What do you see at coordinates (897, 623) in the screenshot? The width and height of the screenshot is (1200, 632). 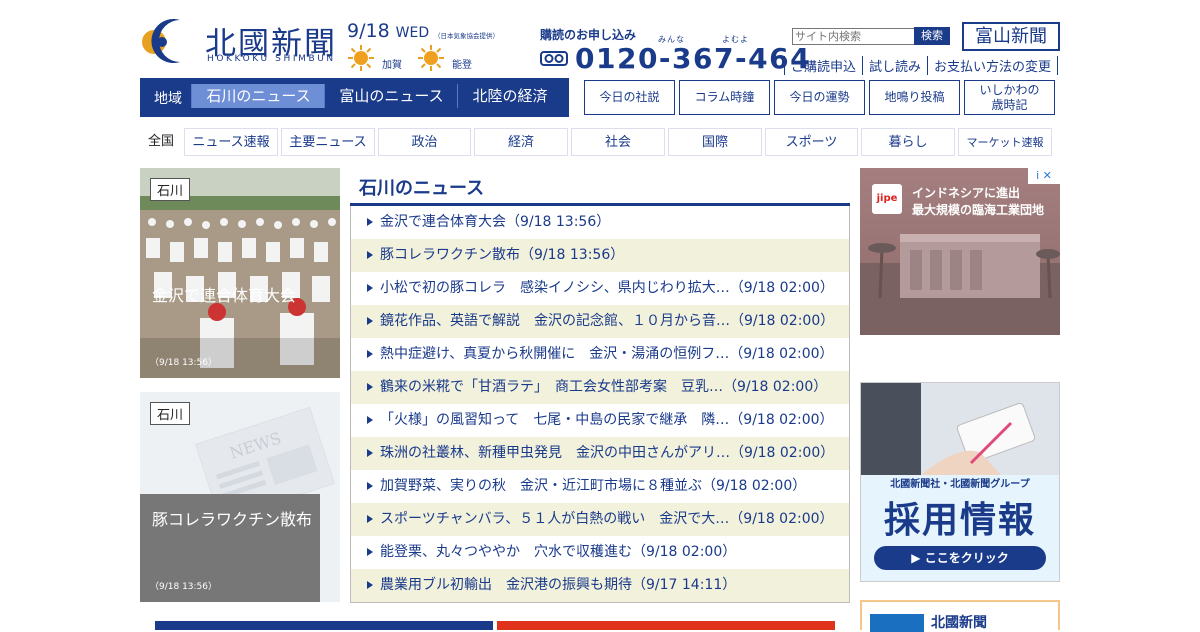 I see `hokkoku-thumb` at bounding box center [897, 623].